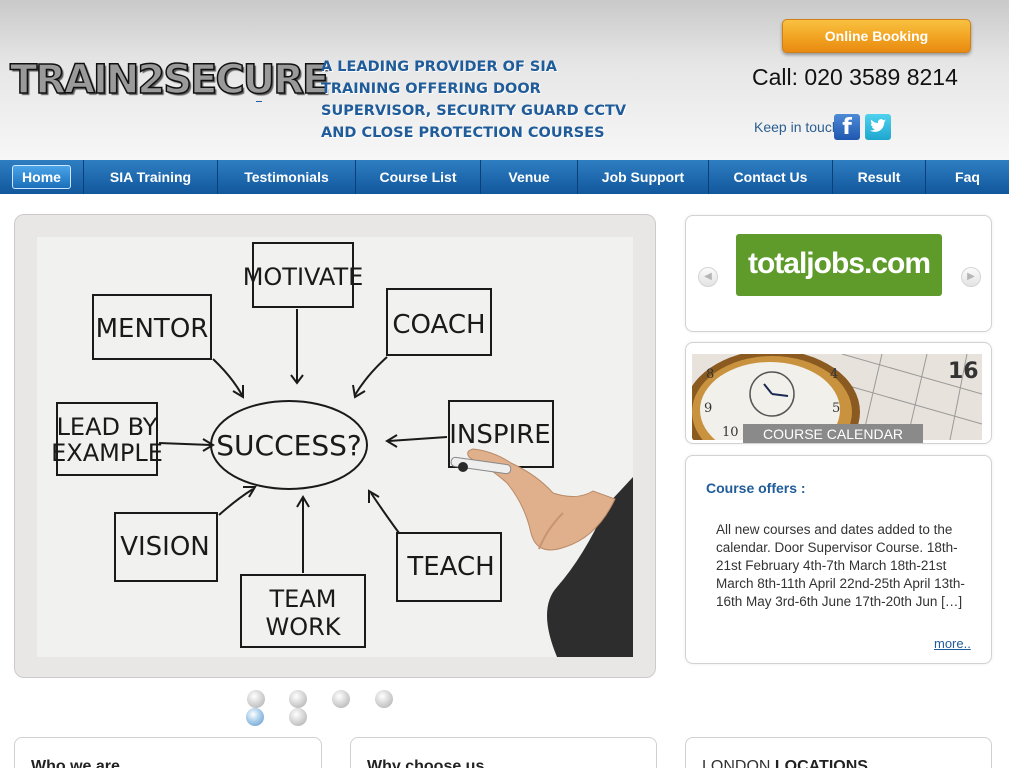  I want to click on nav-item-label: SIA Training, so click(150, 177).